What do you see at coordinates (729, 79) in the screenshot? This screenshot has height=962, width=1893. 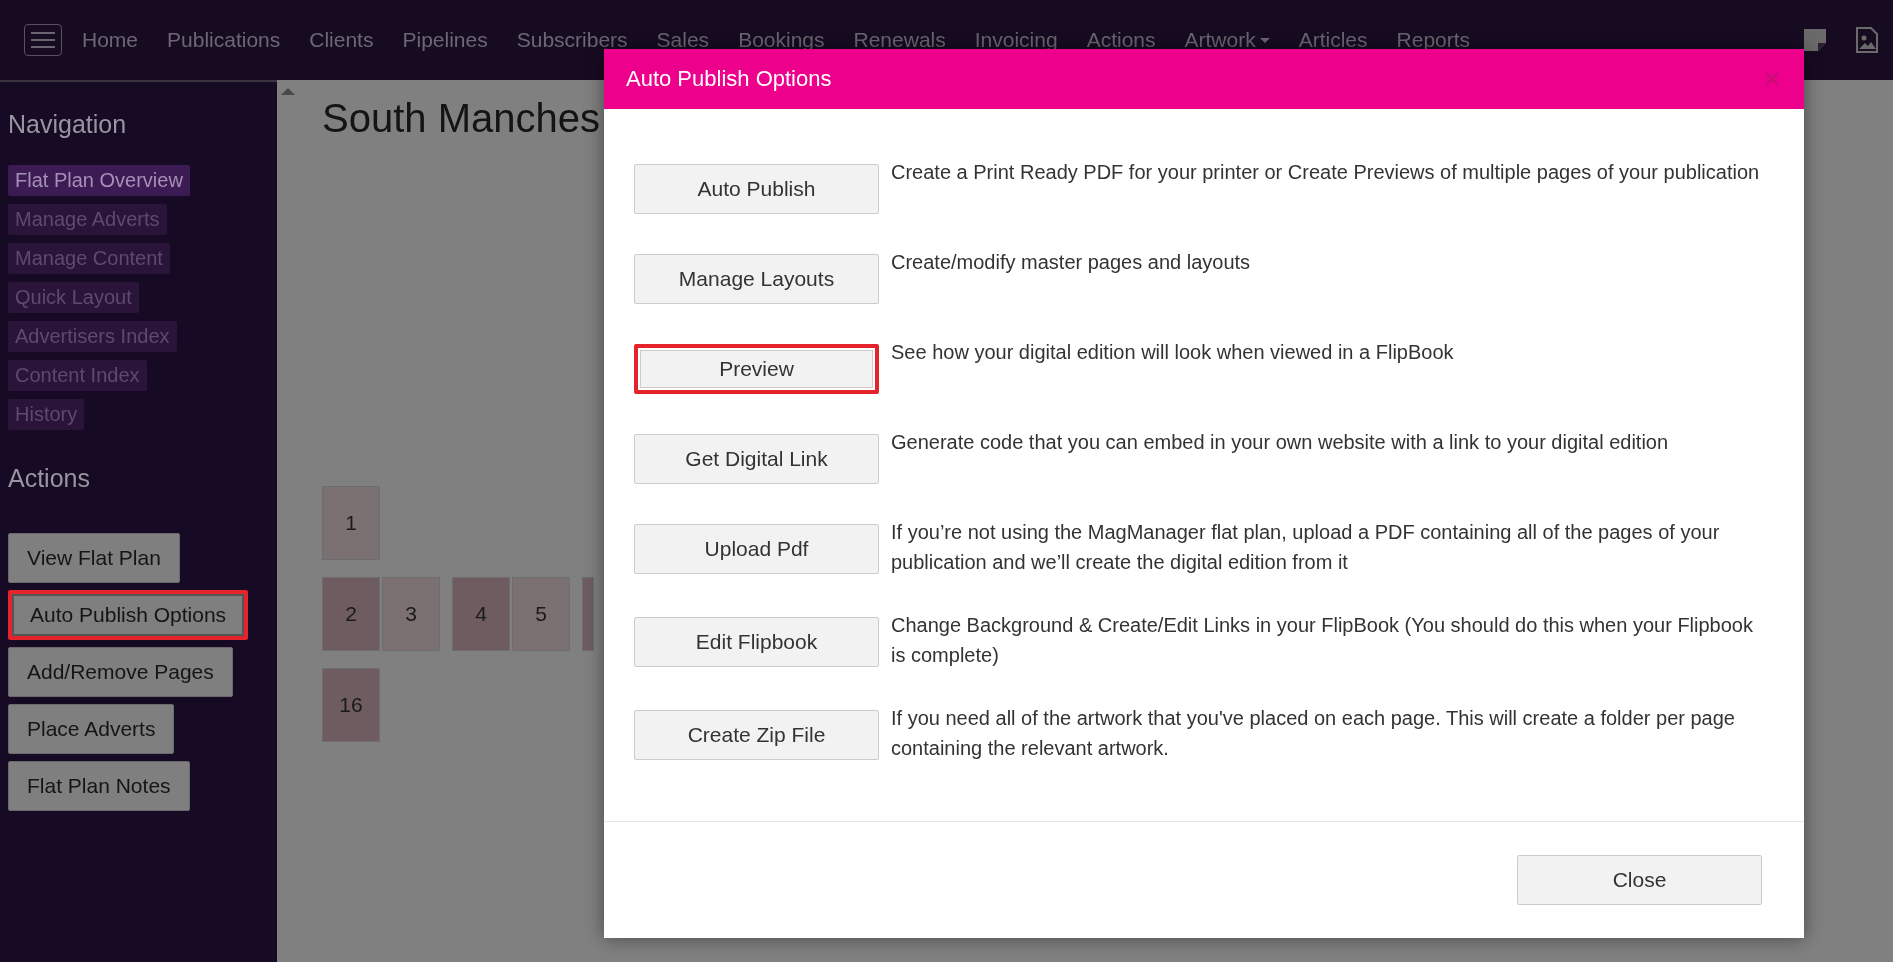 I see `modal-title: Auto Publish Options` at bounding box center [729, 79].